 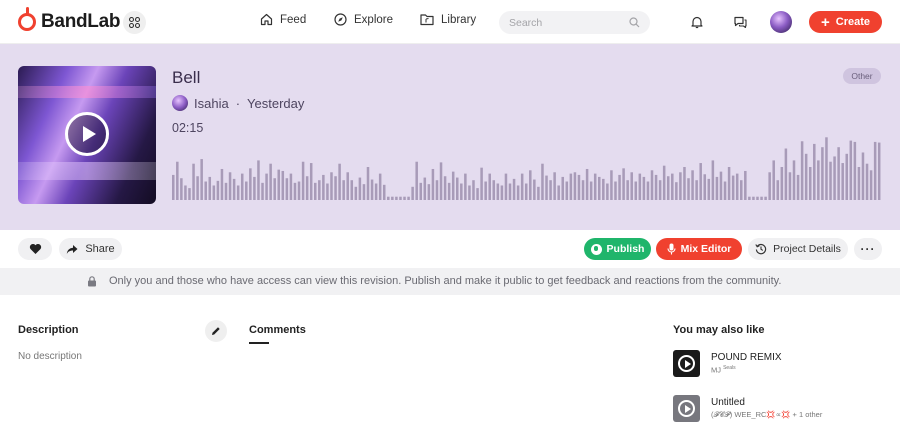 I want to click on more-options-button: ···, so click(x=868, y=249).